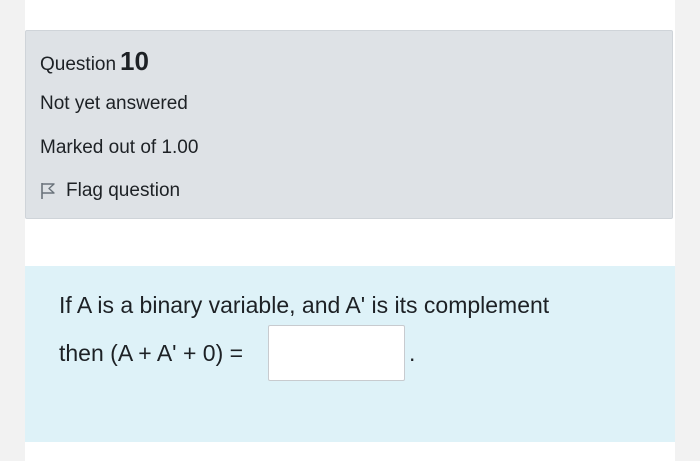  Describe the element at coordinates (151, 353) in the screenshot. I see `question-text-line2: then (A + A' + 0) =` at that location.